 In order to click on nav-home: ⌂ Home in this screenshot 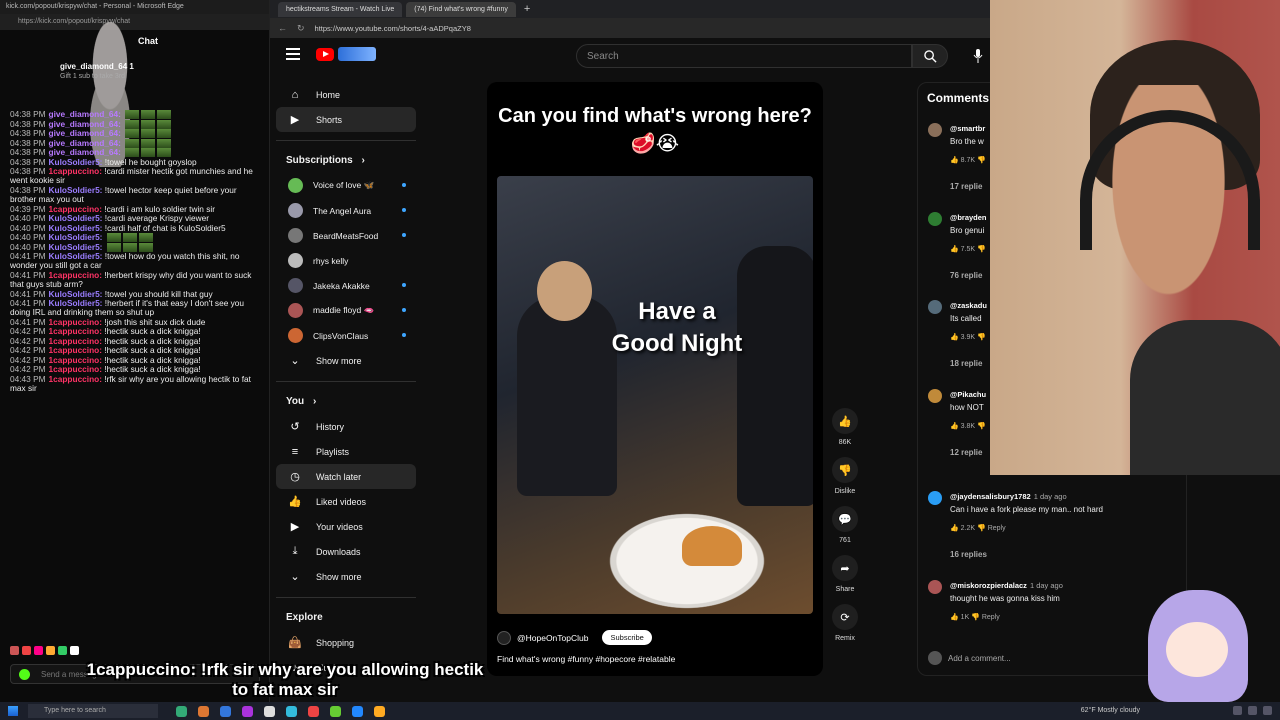, I will do `click(346, 94)`.